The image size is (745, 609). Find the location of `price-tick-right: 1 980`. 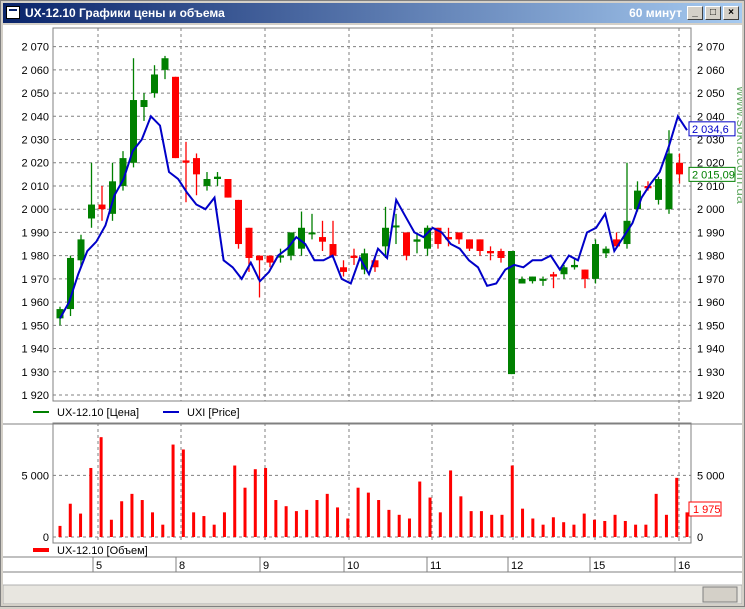

price-tick-right: 1 980 is located at coordinates (711, 257).